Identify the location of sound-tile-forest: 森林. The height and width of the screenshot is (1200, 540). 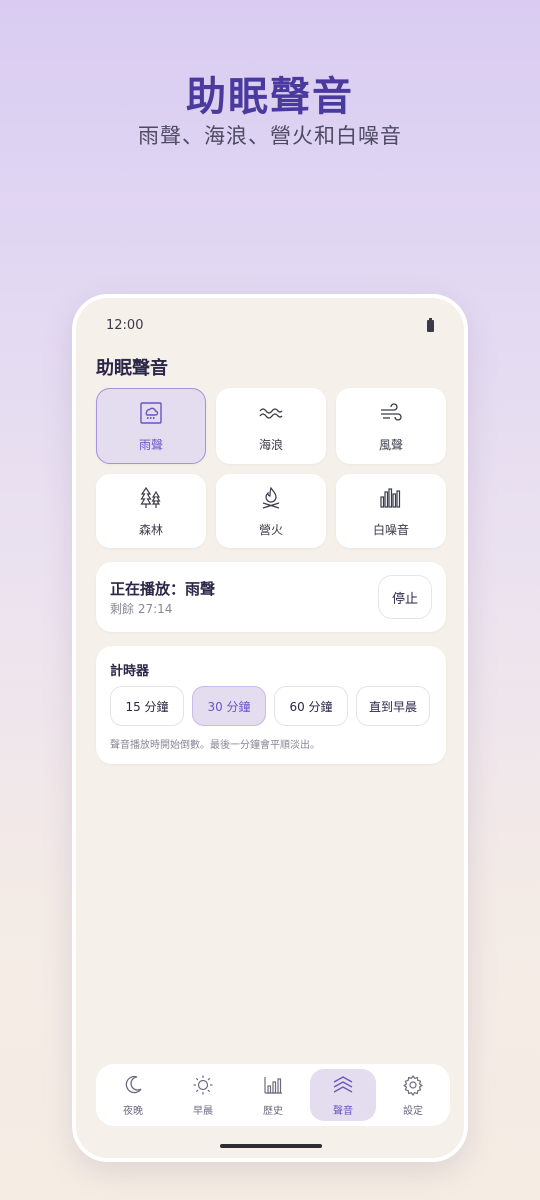
(151, 511).